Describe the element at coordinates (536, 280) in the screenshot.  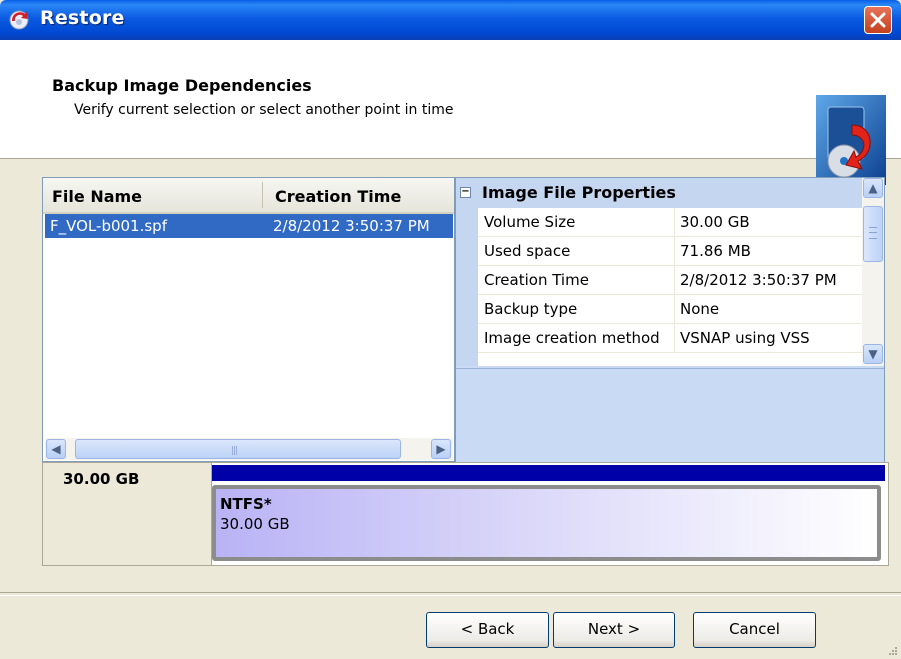
I see `property-name: Creation Time` at that location.